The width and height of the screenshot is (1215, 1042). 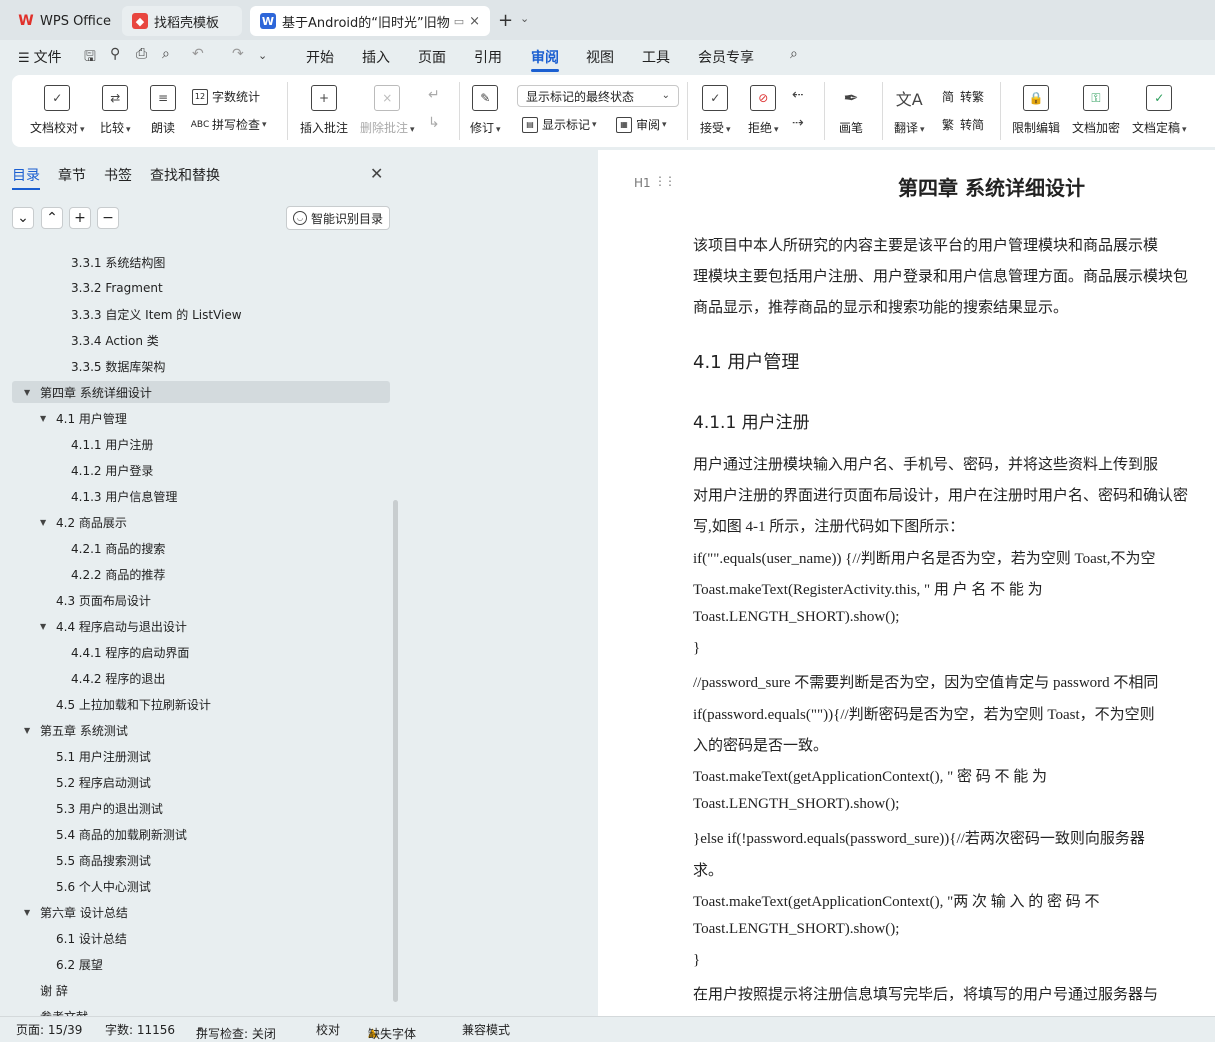 I want to click on collapse-up-button: ⌃, so click(x=52, y=218).